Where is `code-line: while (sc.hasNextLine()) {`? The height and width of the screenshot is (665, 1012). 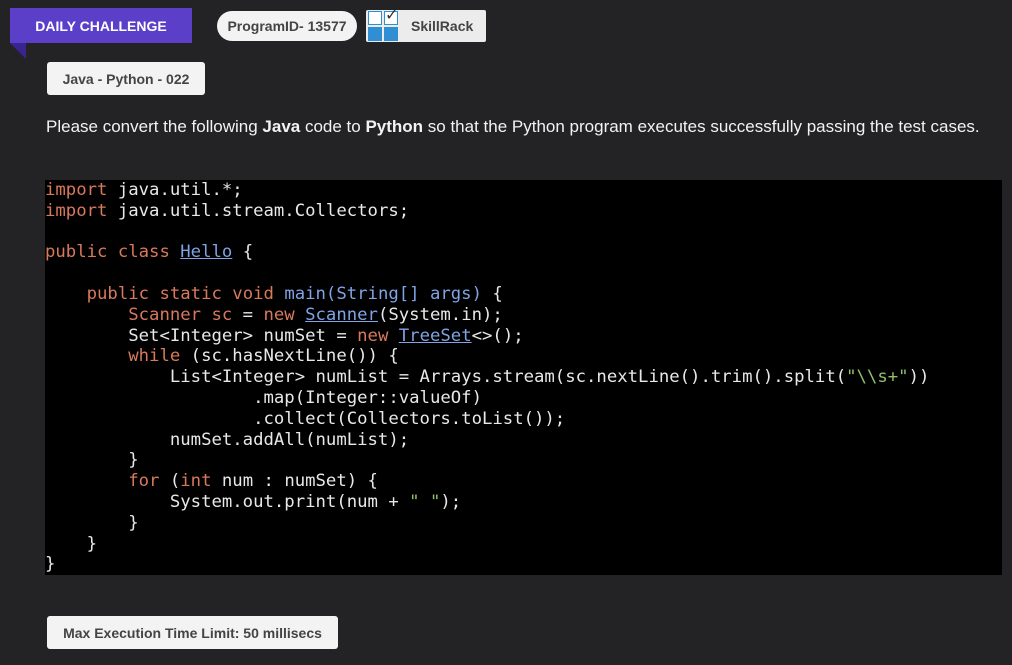 code-line: while (sc.hasNextLine()) { is located at coordinates (263, 356).